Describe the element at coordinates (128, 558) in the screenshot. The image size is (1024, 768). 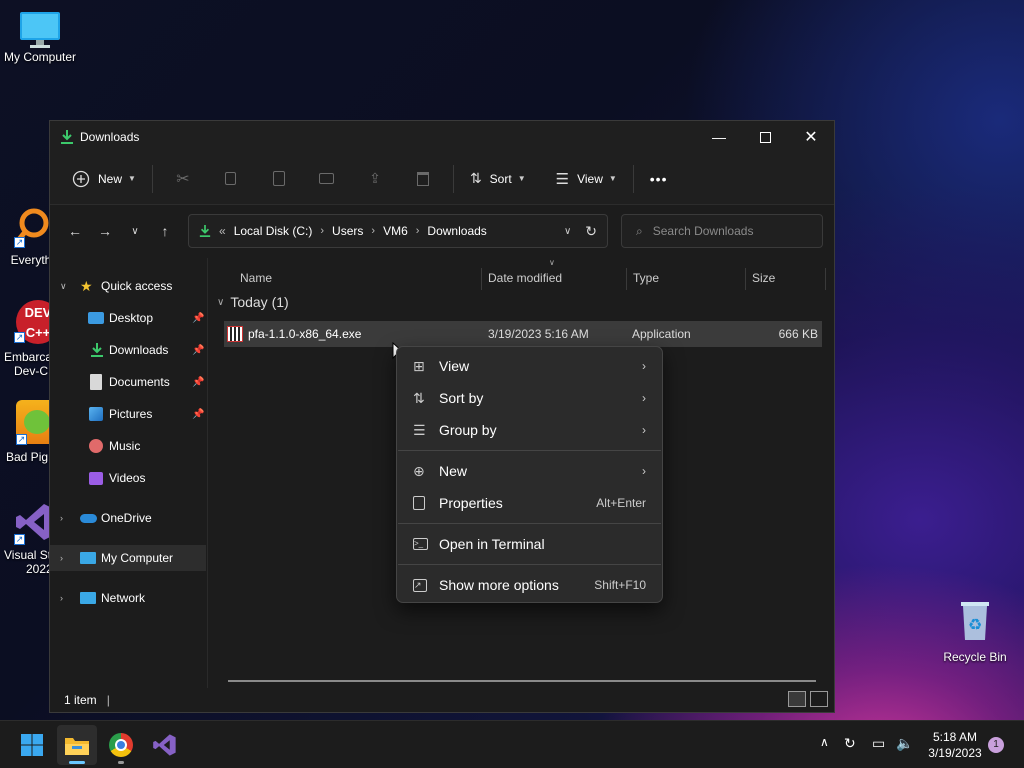
I see `nav-my-computer: › My Computer` at that location.